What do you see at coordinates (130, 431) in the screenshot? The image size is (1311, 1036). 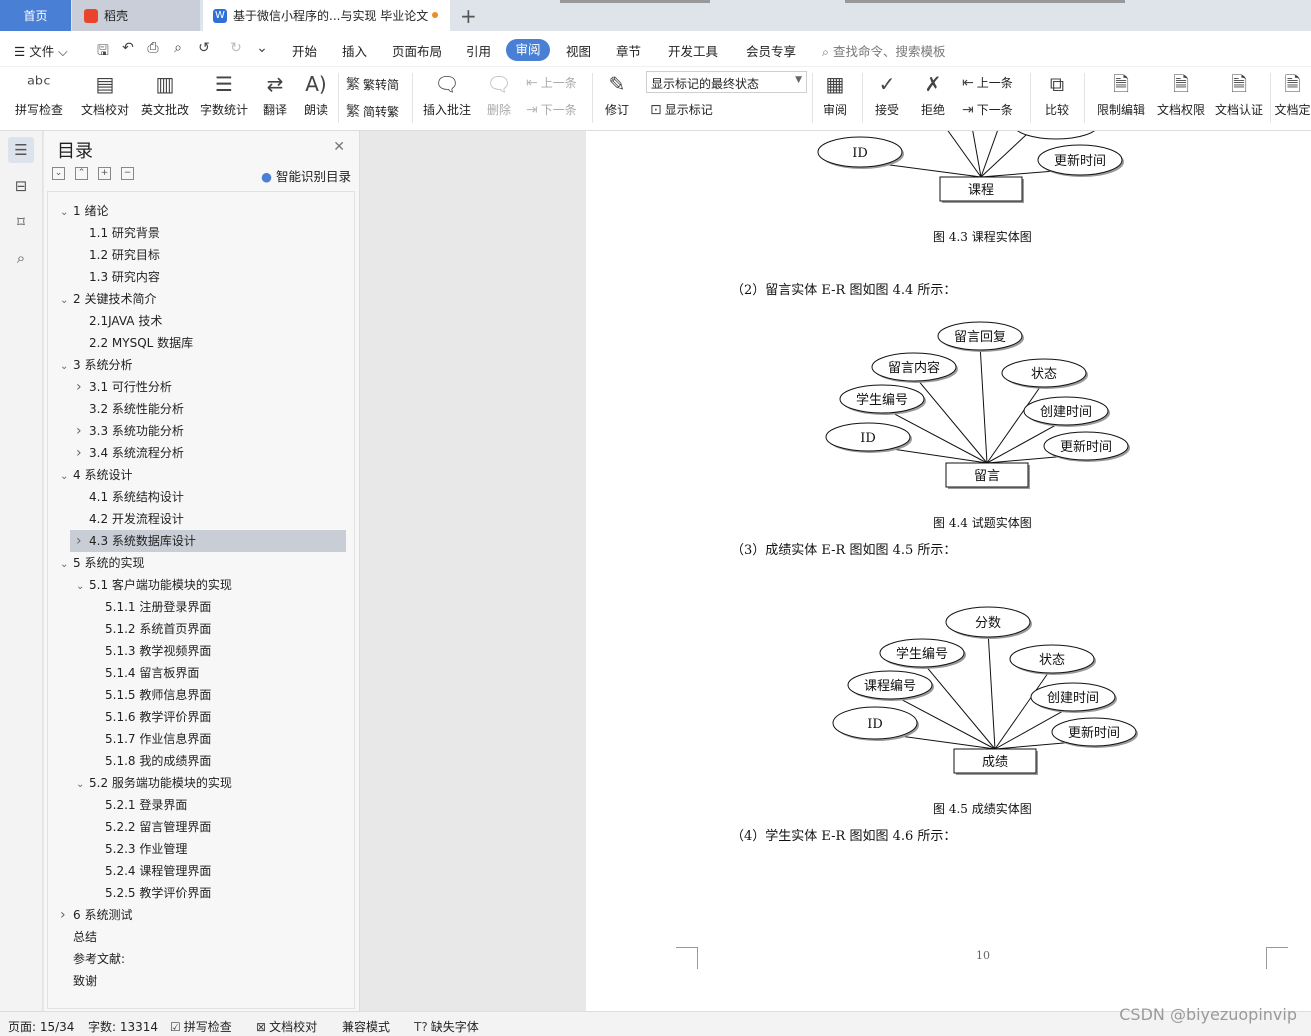 I see `toc-item: › 3.3 系统功能分析` at bounding box center [130, 431].